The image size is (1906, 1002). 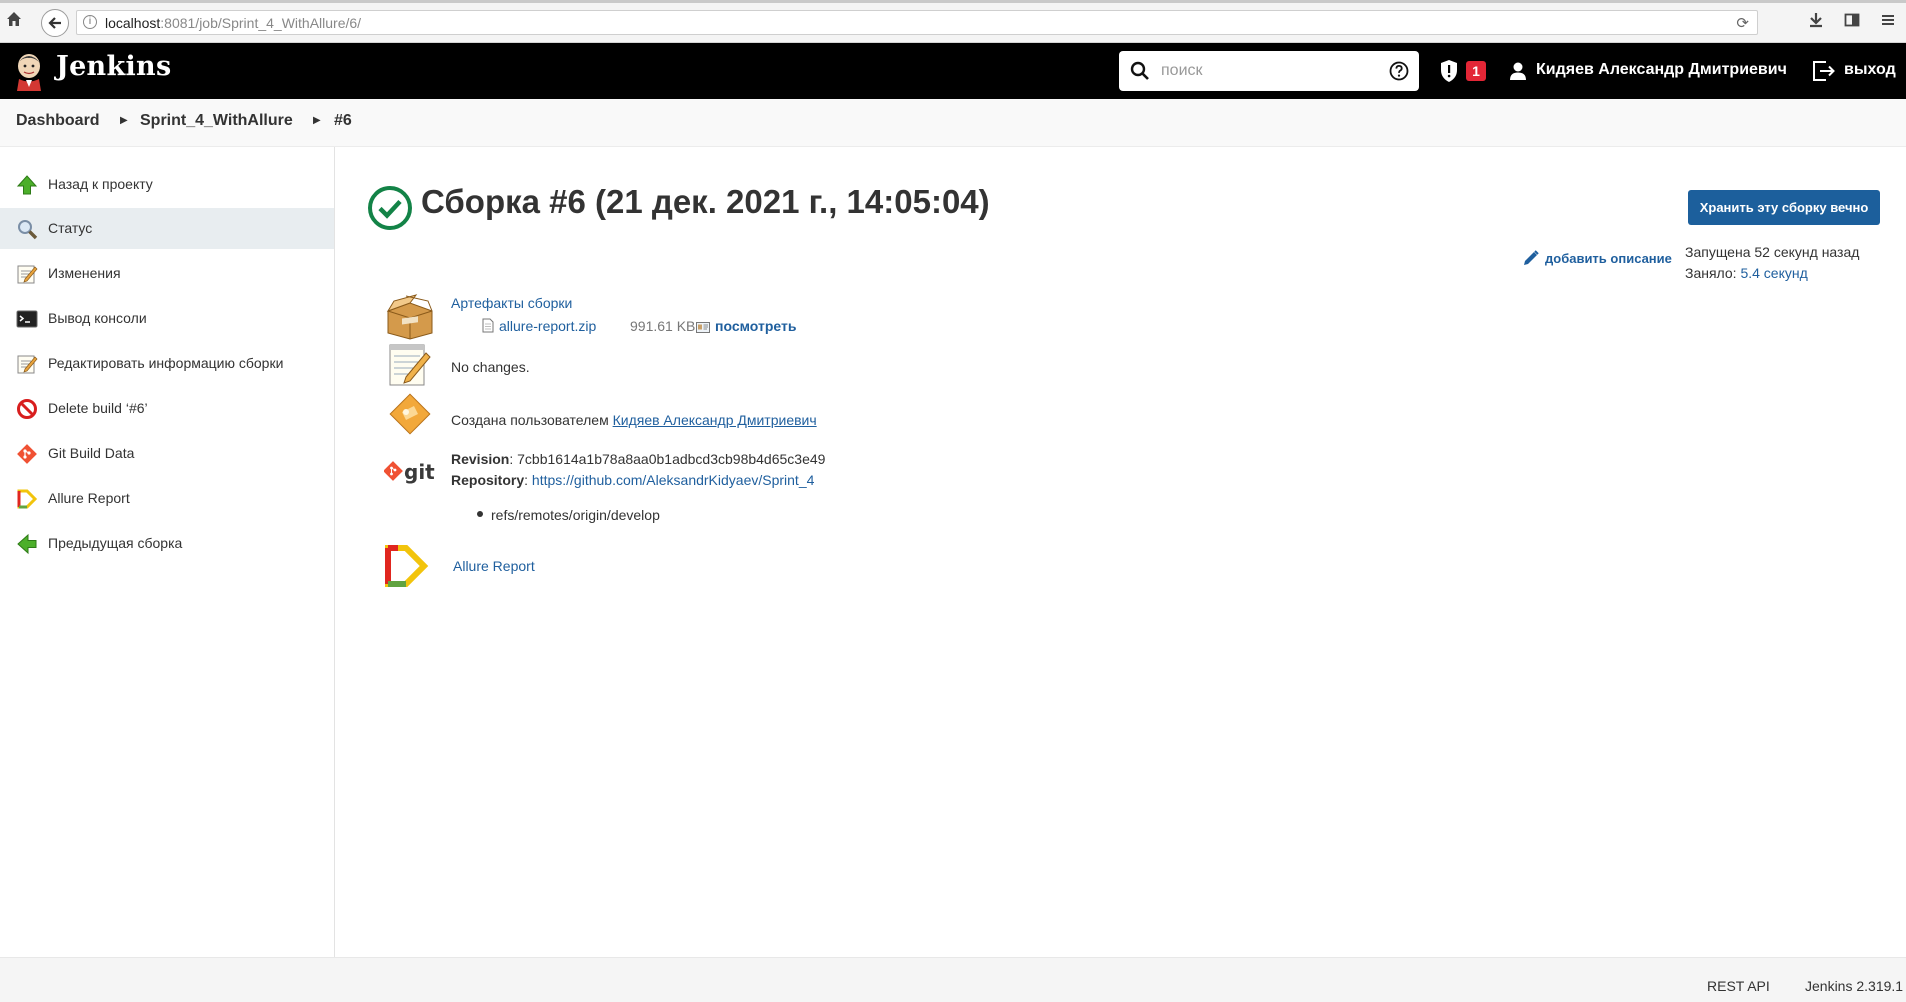 I want to click on terminal-icon, so click(x=27, y=319).